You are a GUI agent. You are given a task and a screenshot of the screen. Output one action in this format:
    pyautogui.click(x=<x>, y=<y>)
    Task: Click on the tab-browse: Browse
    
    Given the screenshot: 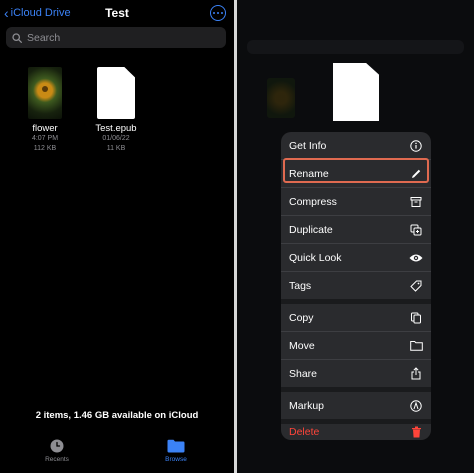 What is the action you would take?
    pyautogui.click(x=176, y=450)
    